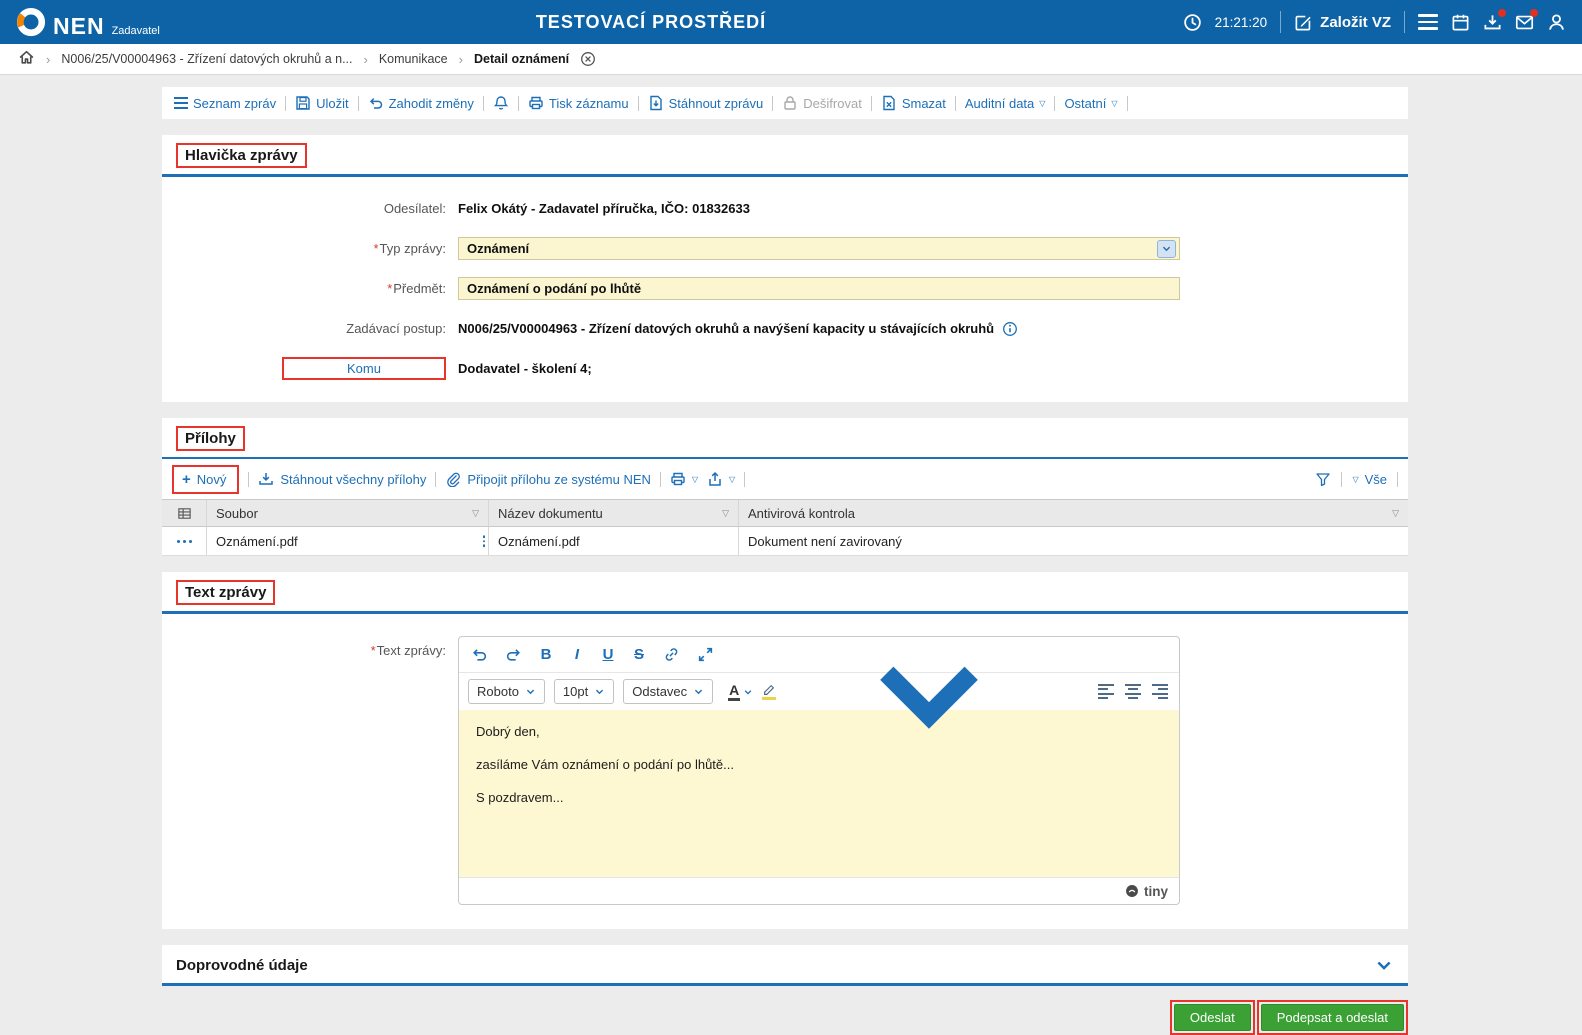  What do you see at coordinates (550, 513) in the screenshot?
I see `column-header-doc-name-label: Název dokumentu` at bounding box center [550, 513].